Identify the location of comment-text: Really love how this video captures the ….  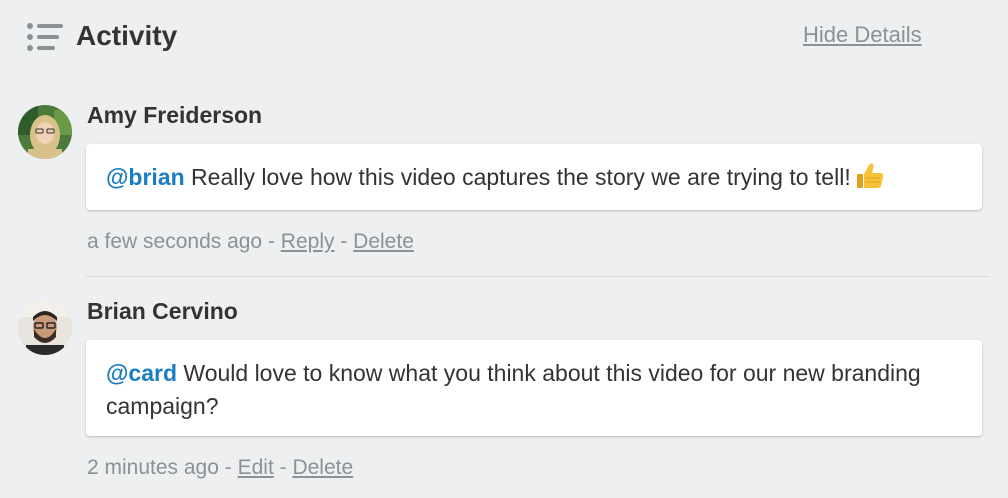
(517, 177).